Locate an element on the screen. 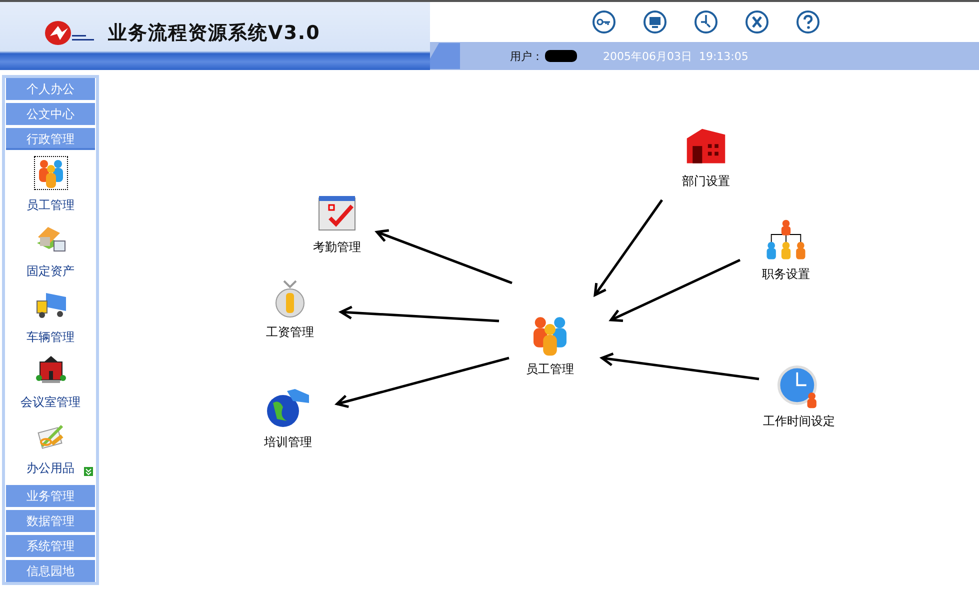 The height and width of the screenshot is (609, 979). key-icon is located at coordinates (604, 22).